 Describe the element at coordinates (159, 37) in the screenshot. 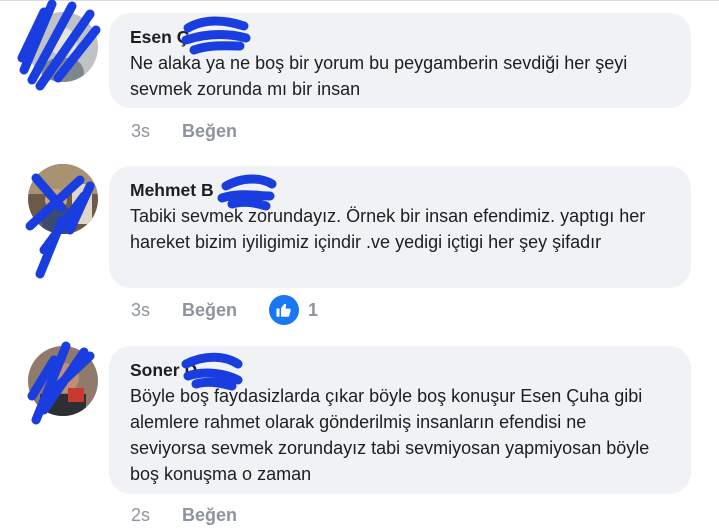

I see `comment-author: Esen Ç` at that location.